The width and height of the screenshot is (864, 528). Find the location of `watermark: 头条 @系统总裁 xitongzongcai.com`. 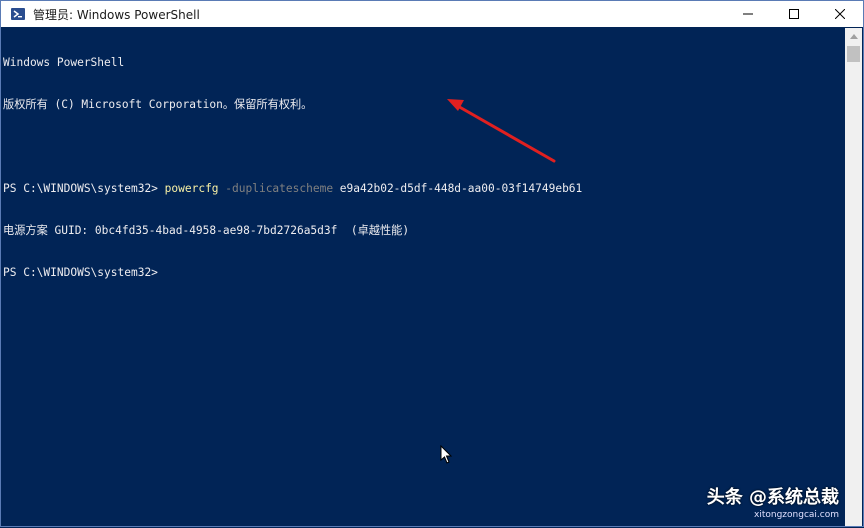

watermark: 头条 @系统总裁 xitongzongcai.com is located at coordinates (773, 501).